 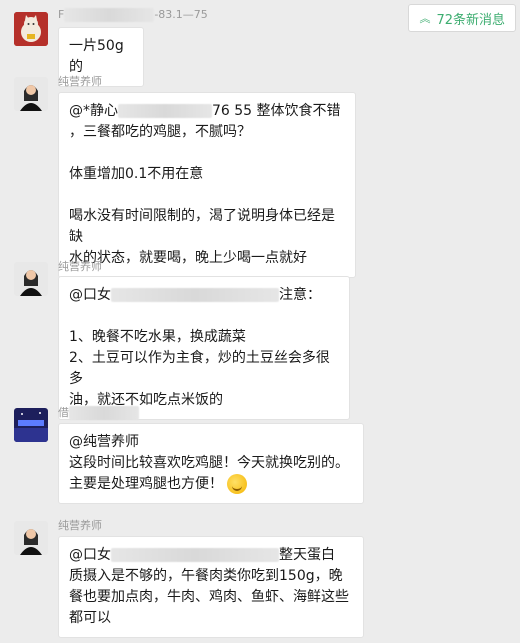 I want to click on message-line: 1、晚餐不吃水果，换成蔬菜, so click(x=157, y=337).